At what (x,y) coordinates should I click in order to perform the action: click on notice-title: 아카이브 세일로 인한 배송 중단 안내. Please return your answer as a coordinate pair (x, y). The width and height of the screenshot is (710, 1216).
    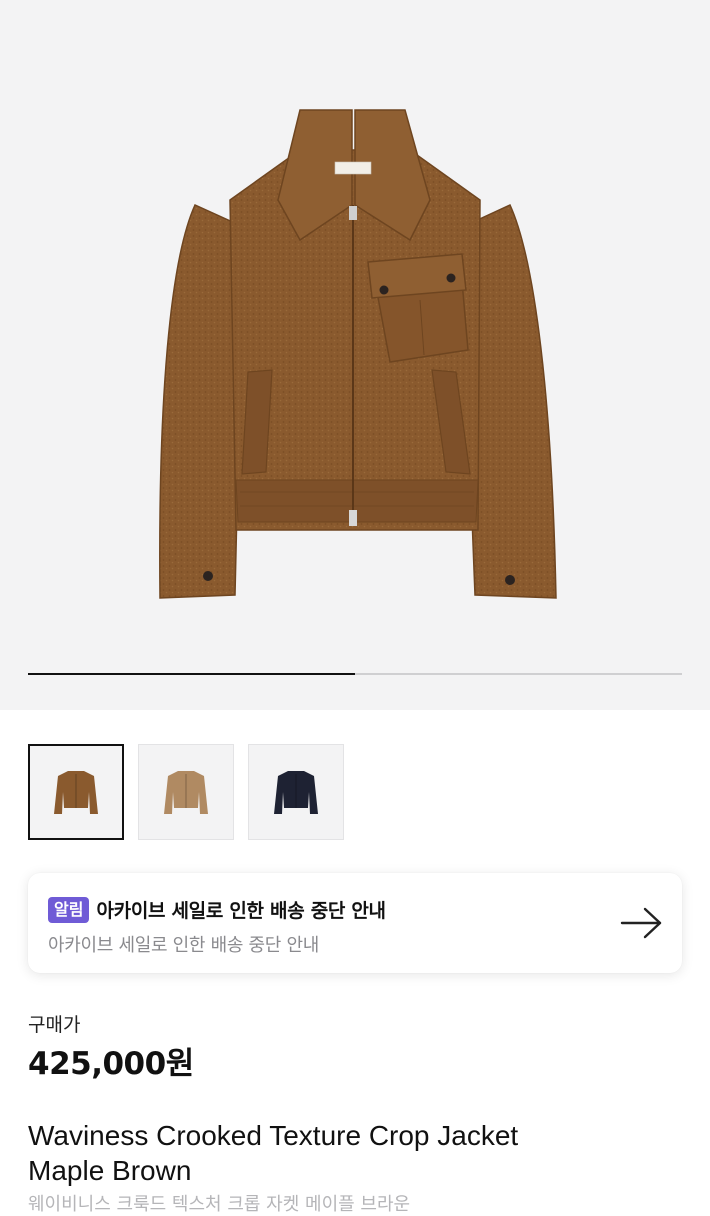
    Looking at the image, I should click on (241, 911).